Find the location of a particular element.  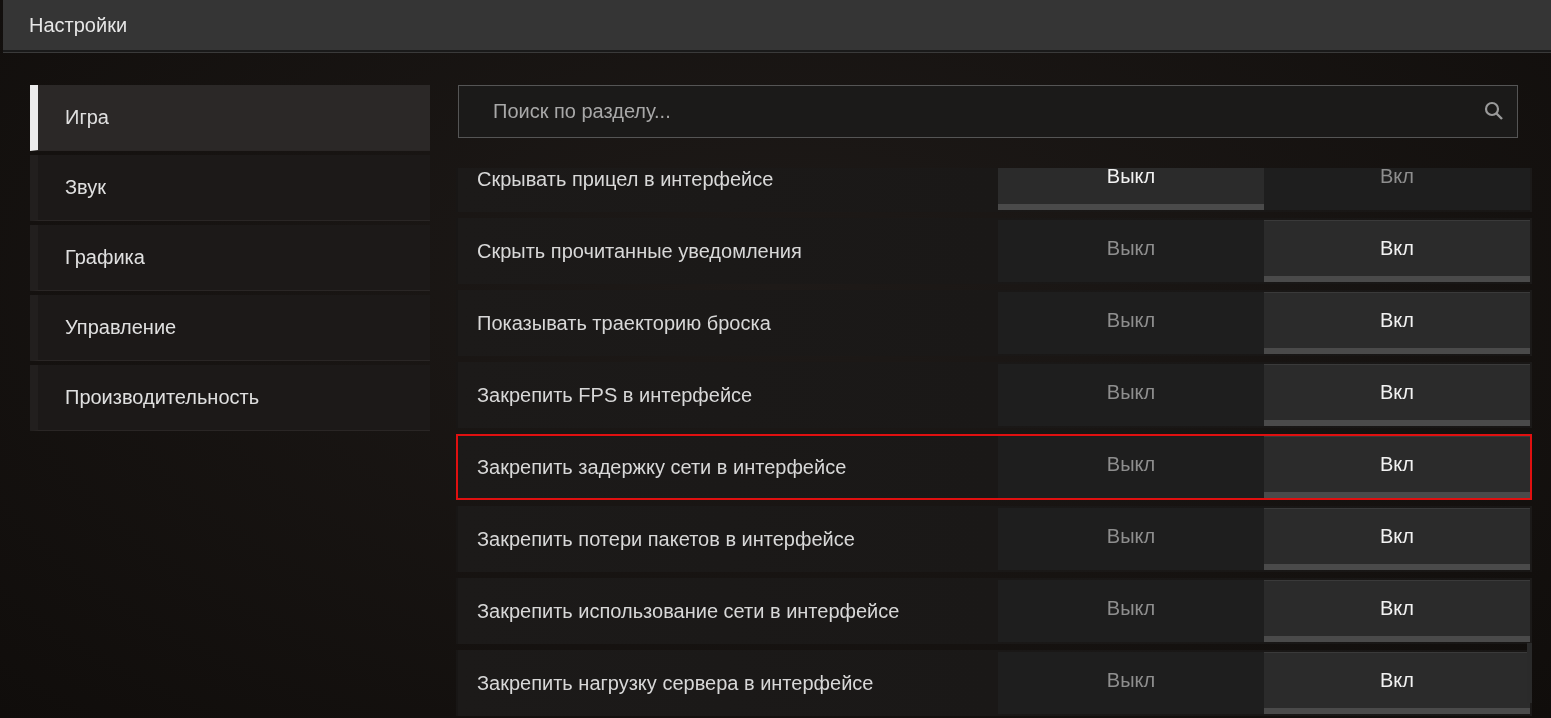

sidebar-item: Графика is located at coordinates (230, 258).